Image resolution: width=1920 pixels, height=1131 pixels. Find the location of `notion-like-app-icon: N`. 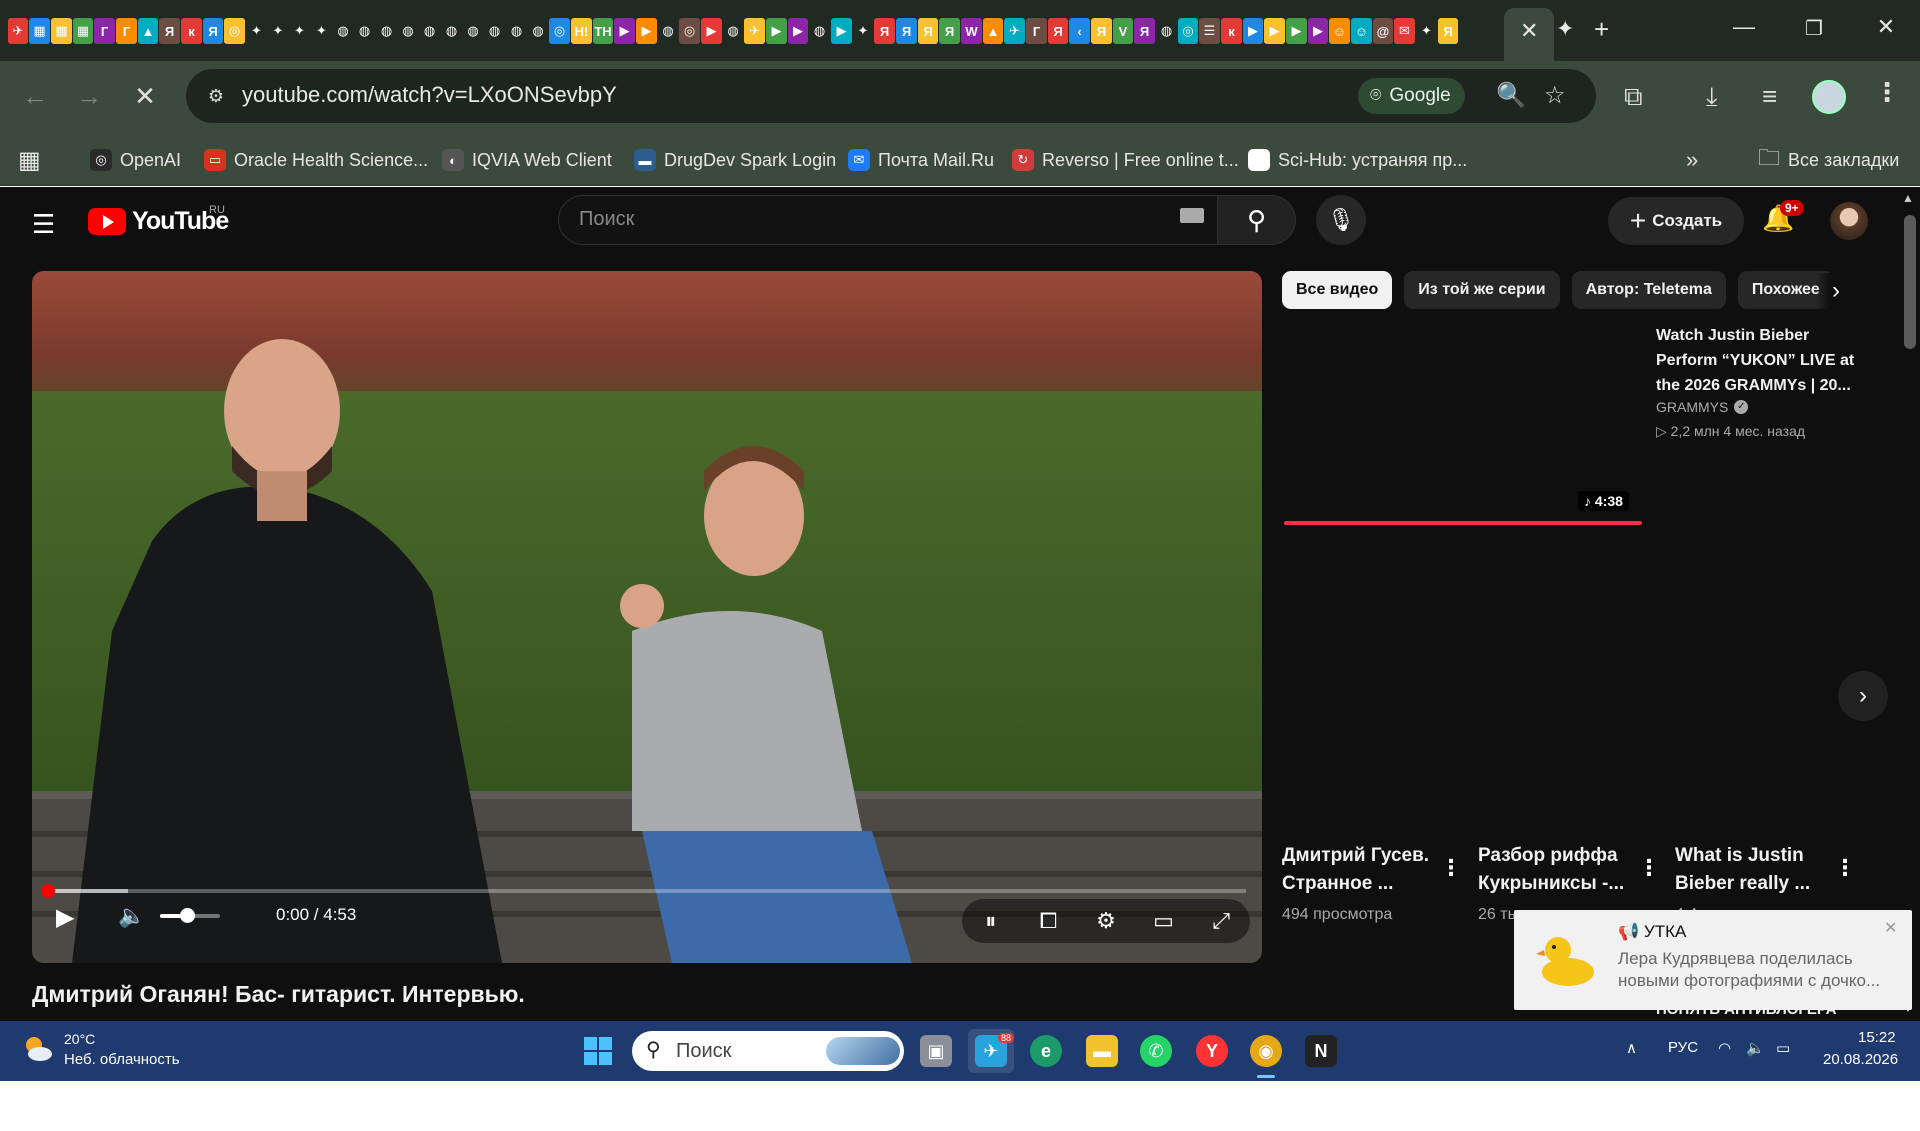

notion-like-app-icon: N is located at coordinates (1321, 1051).